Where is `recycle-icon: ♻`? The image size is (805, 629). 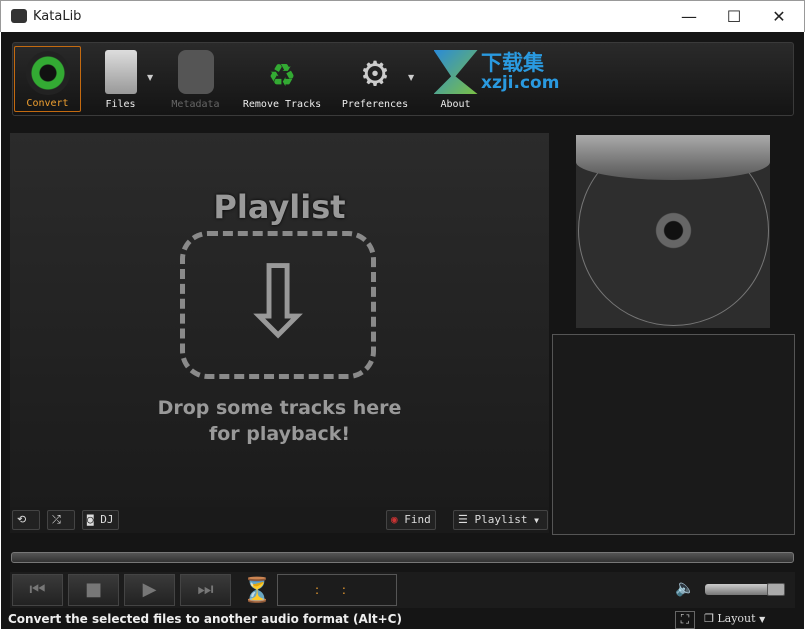
recycle-icon: ♻ is located at coordinates (282, 71).